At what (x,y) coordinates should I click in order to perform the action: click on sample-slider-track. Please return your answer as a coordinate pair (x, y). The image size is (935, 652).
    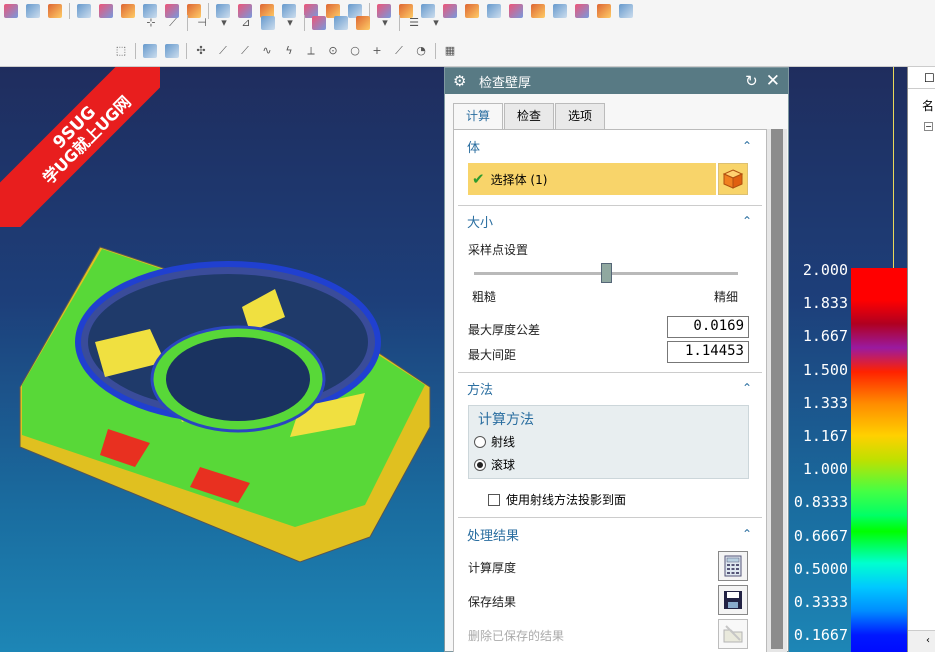
    Looking at the image, I should click on (606, 273).